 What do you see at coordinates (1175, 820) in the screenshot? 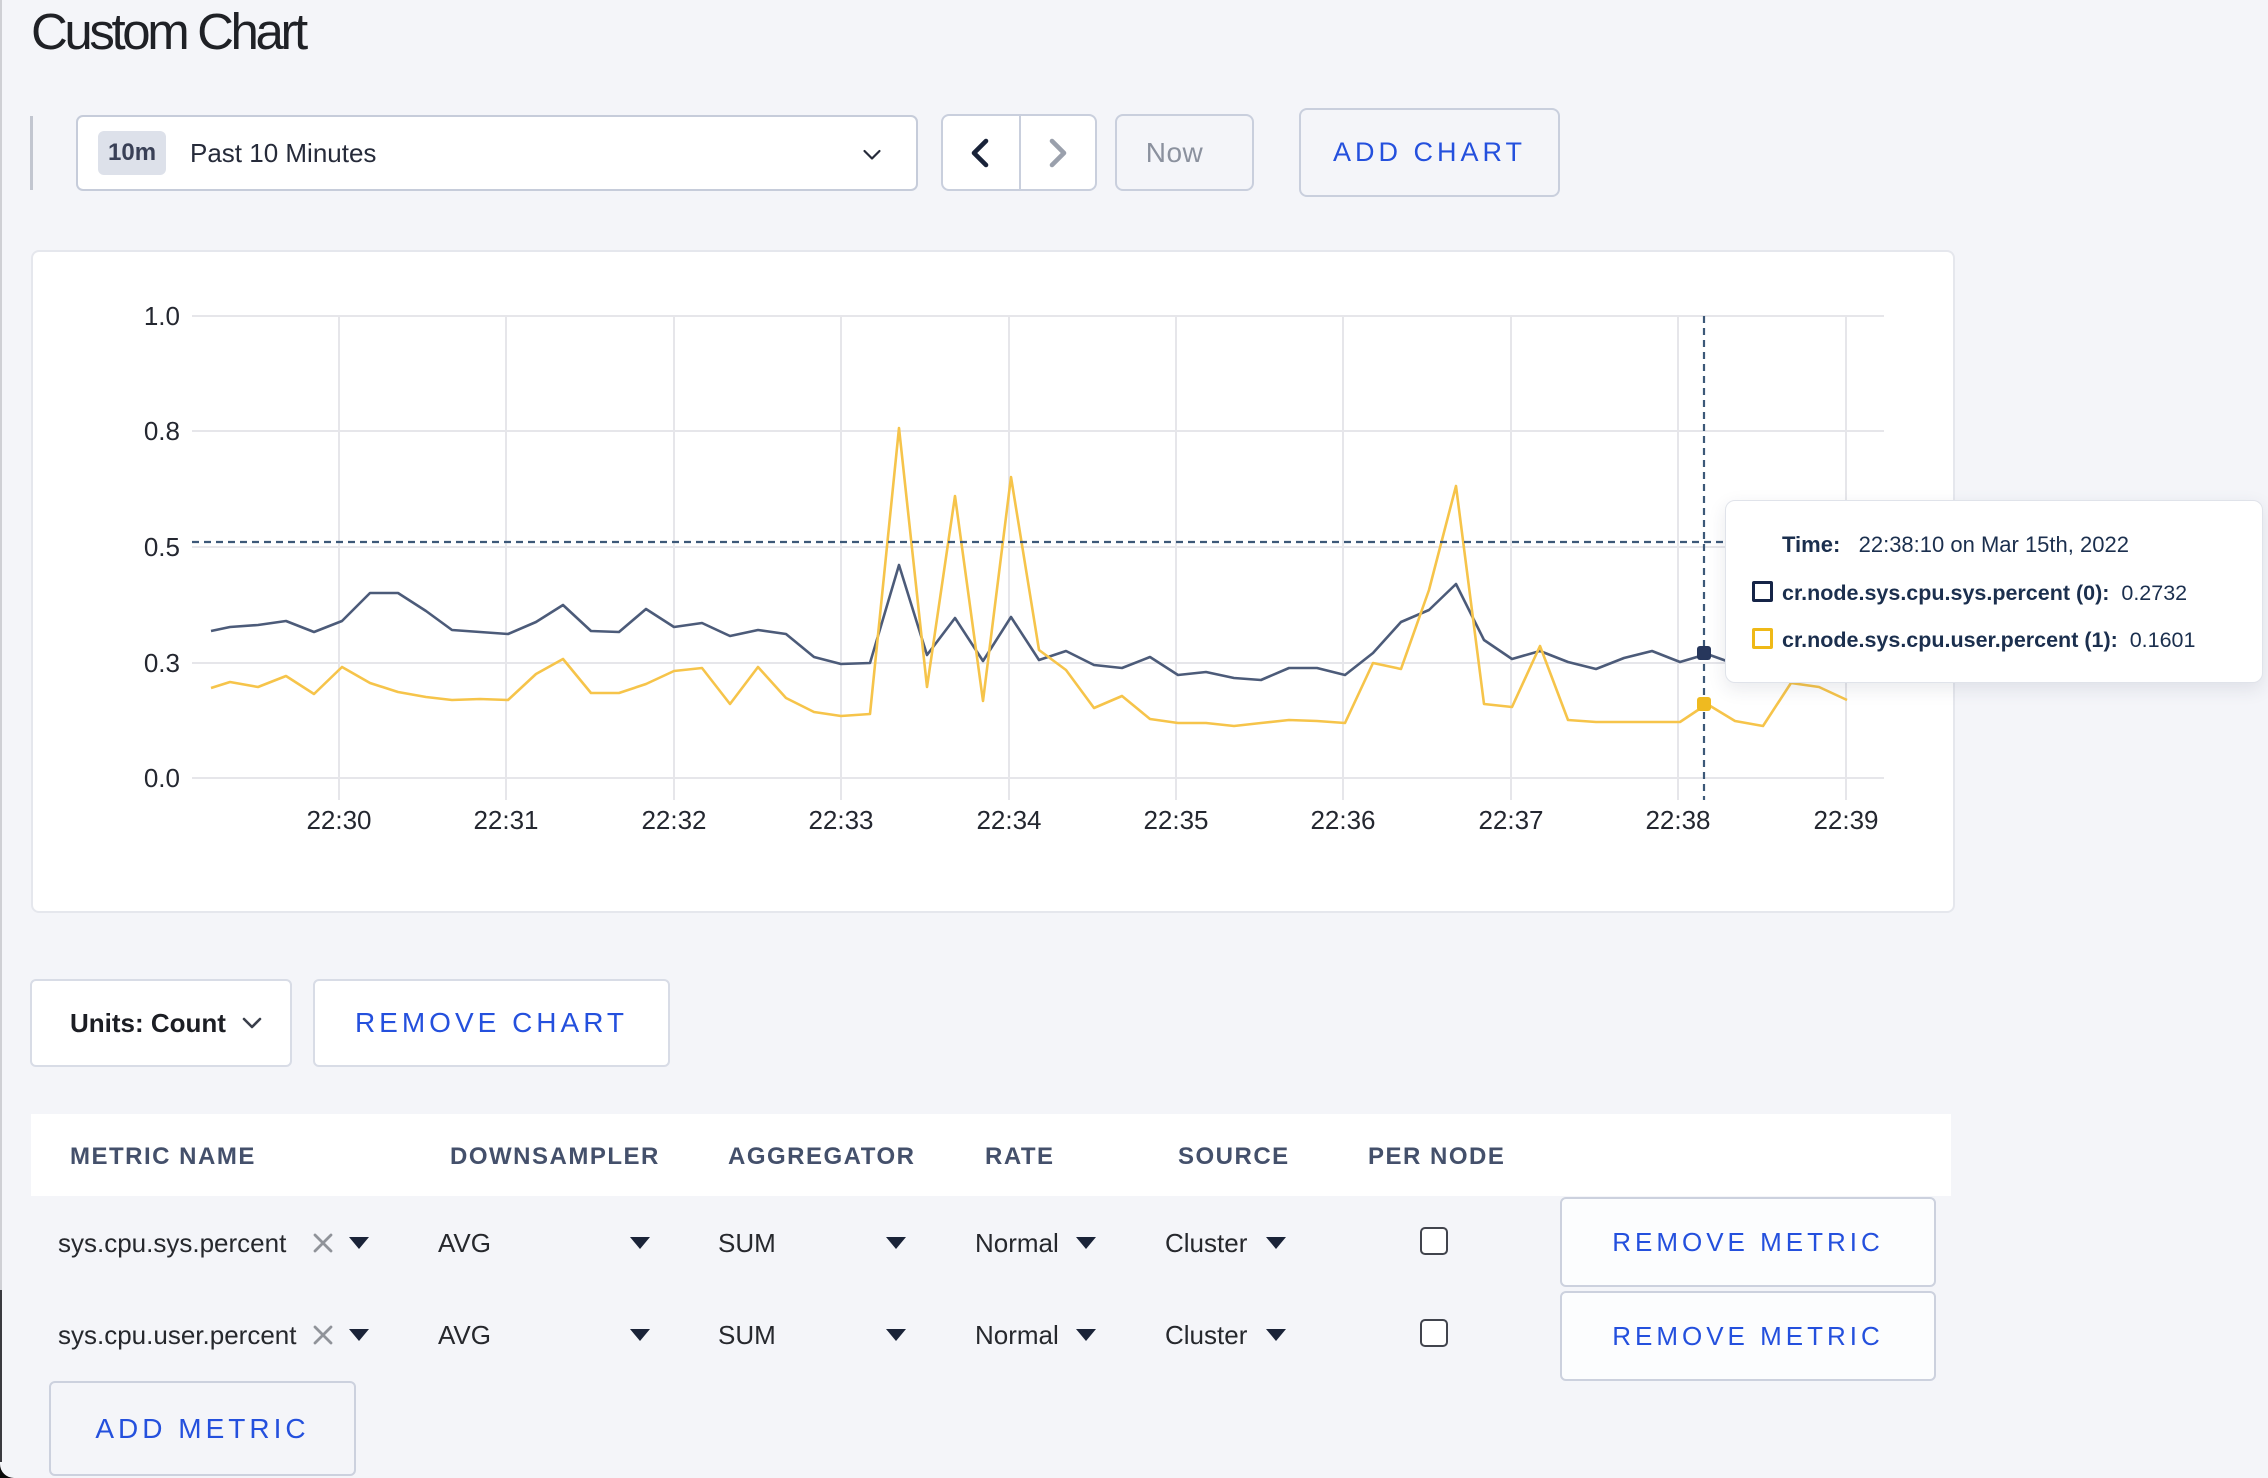
I see `svg-text: 22:35` at bounding box center [1175, 820].